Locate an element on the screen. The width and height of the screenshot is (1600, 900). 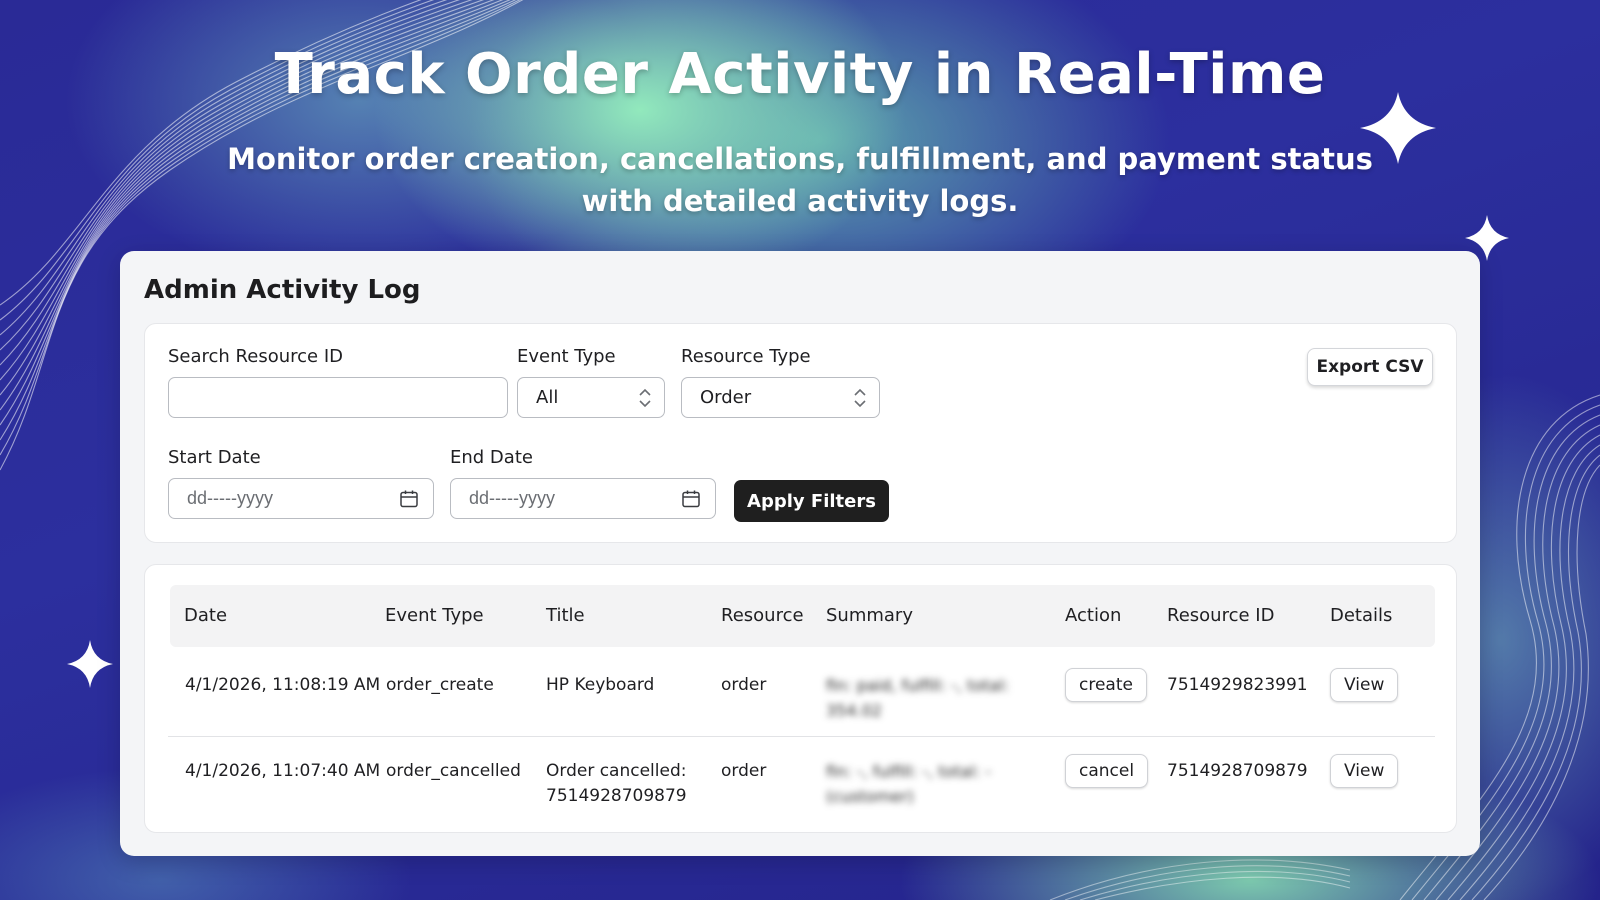
column-header-resource-id: Resource ID is located at coordinates (1221, 615).